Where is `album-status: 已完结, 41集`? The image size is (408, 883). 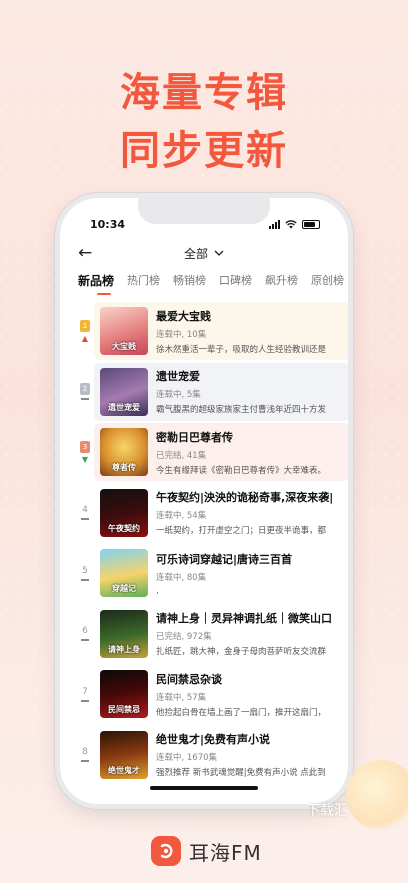
album-status: 已完结, 41集 is located at coordinates (181, 455).